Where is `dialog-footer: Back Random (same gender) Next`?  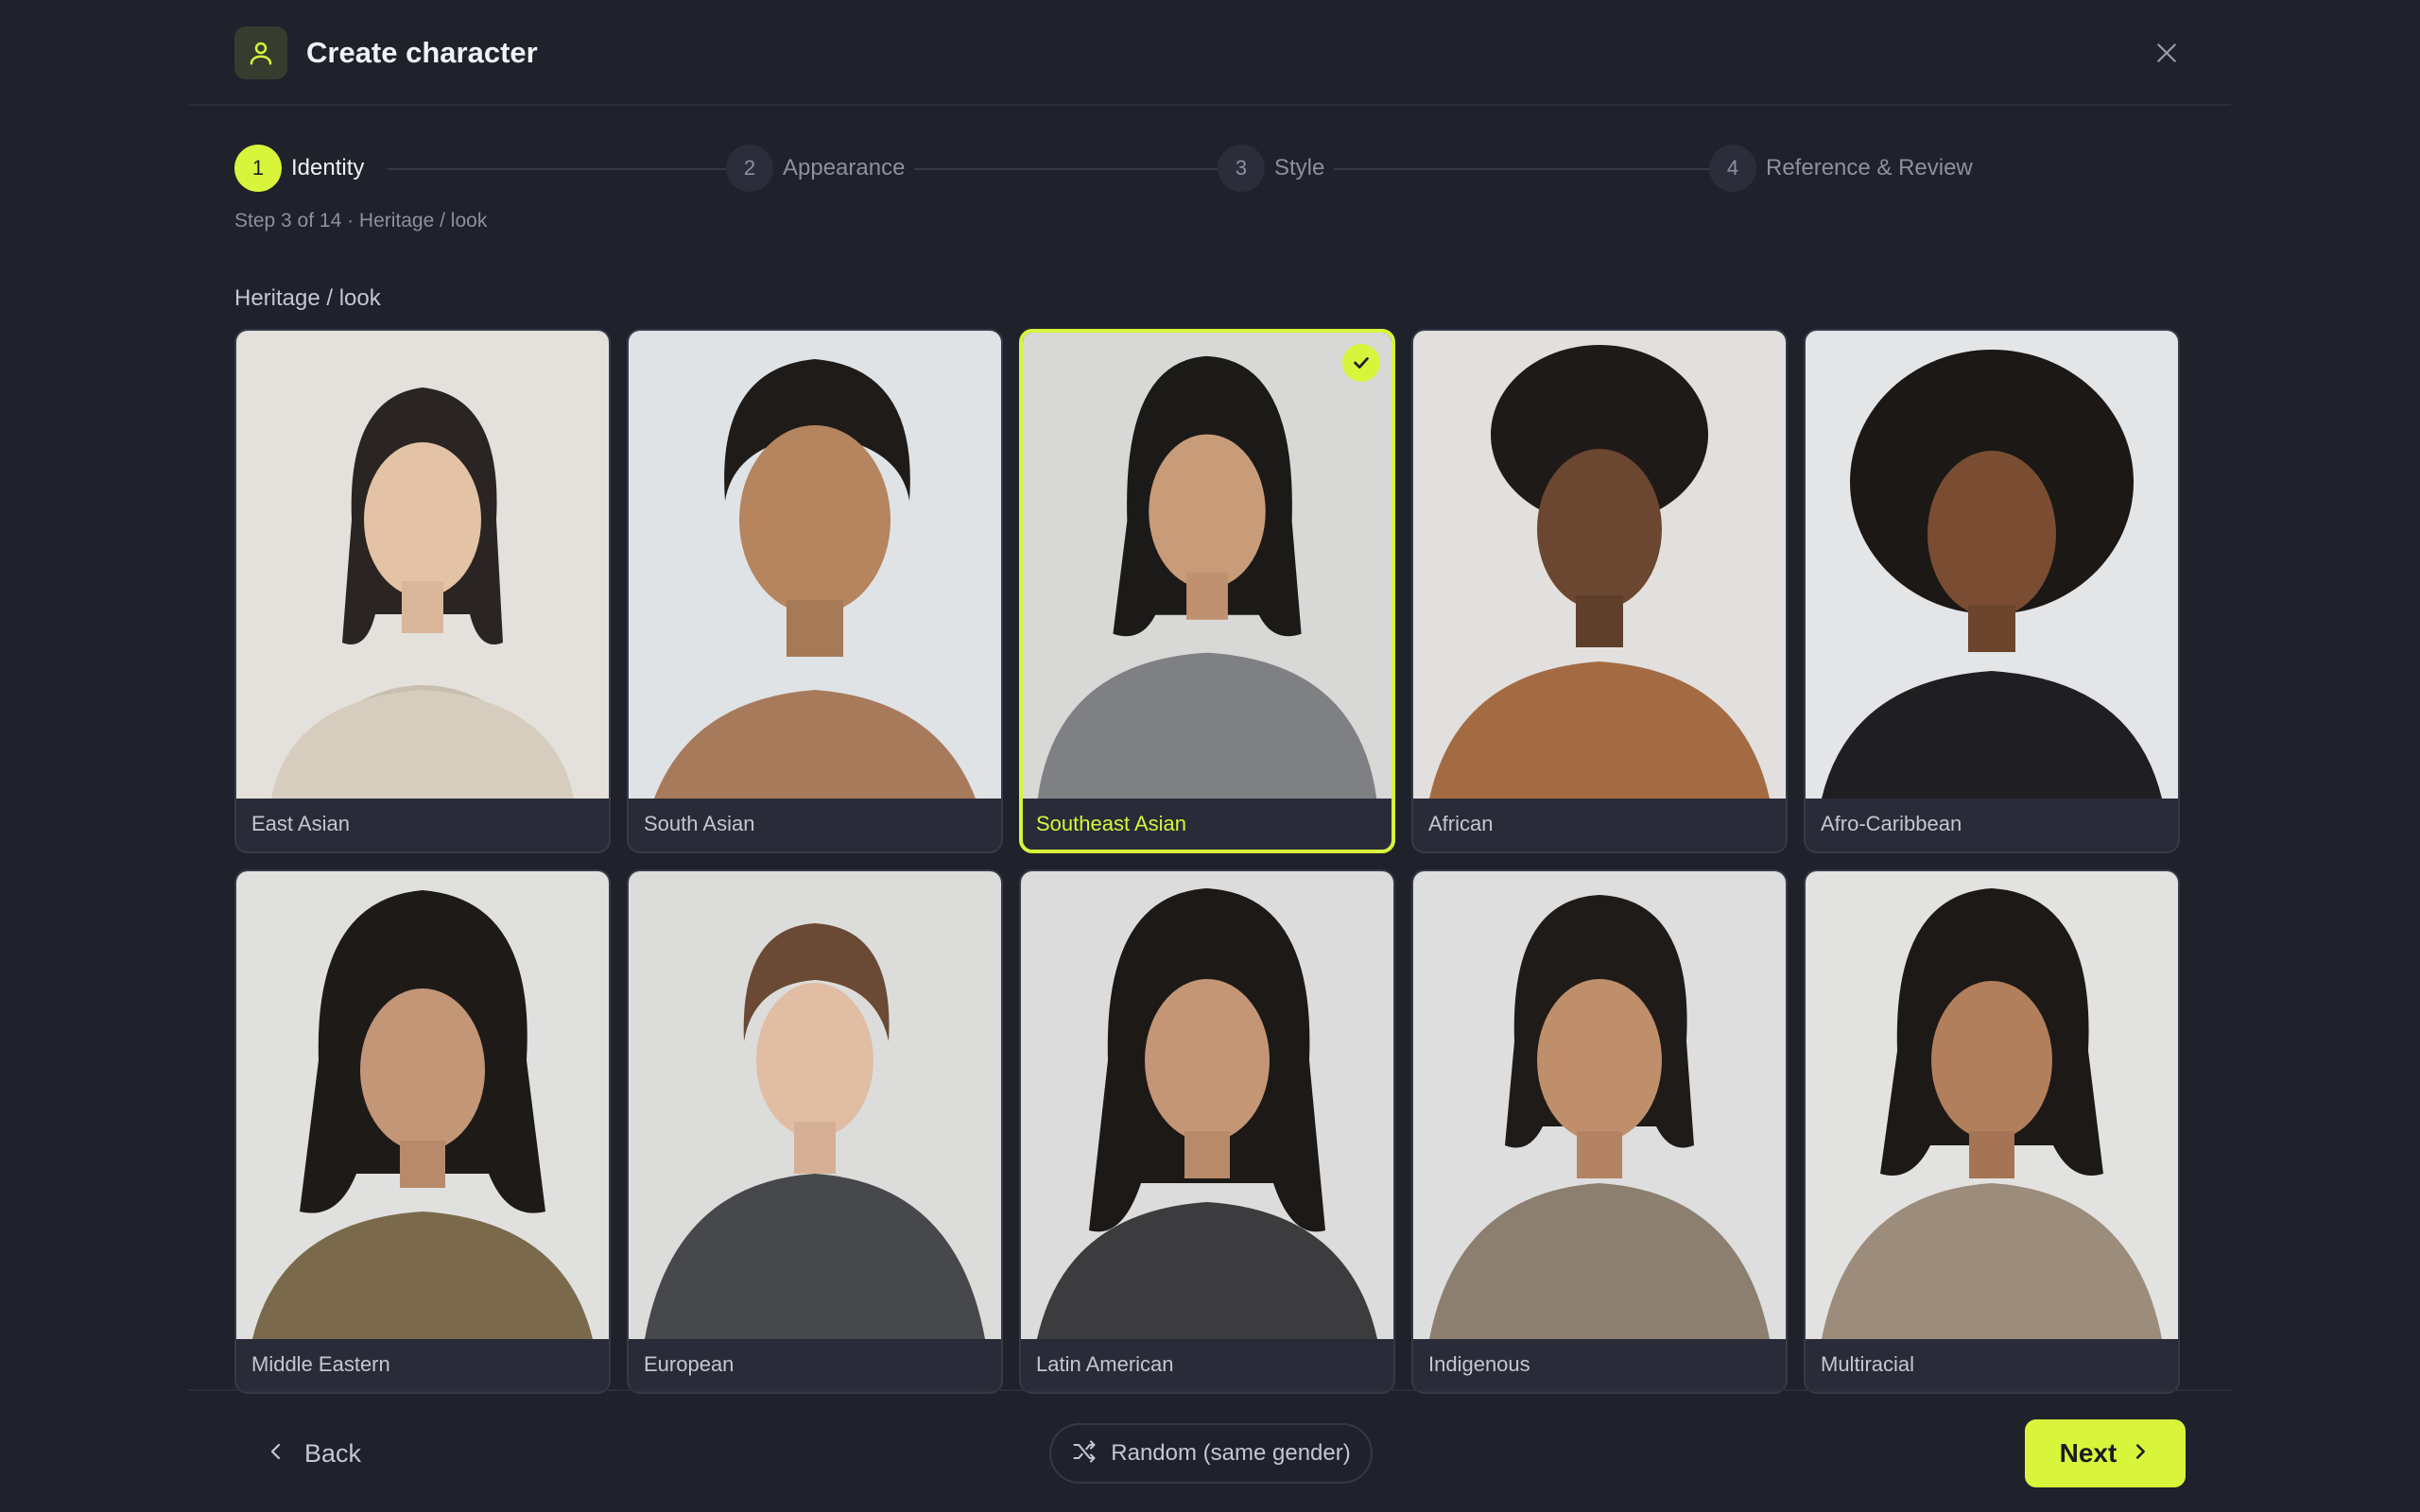 dialog-footer: Back Random (same gender) Next is located at coordinates (1210, 1450).